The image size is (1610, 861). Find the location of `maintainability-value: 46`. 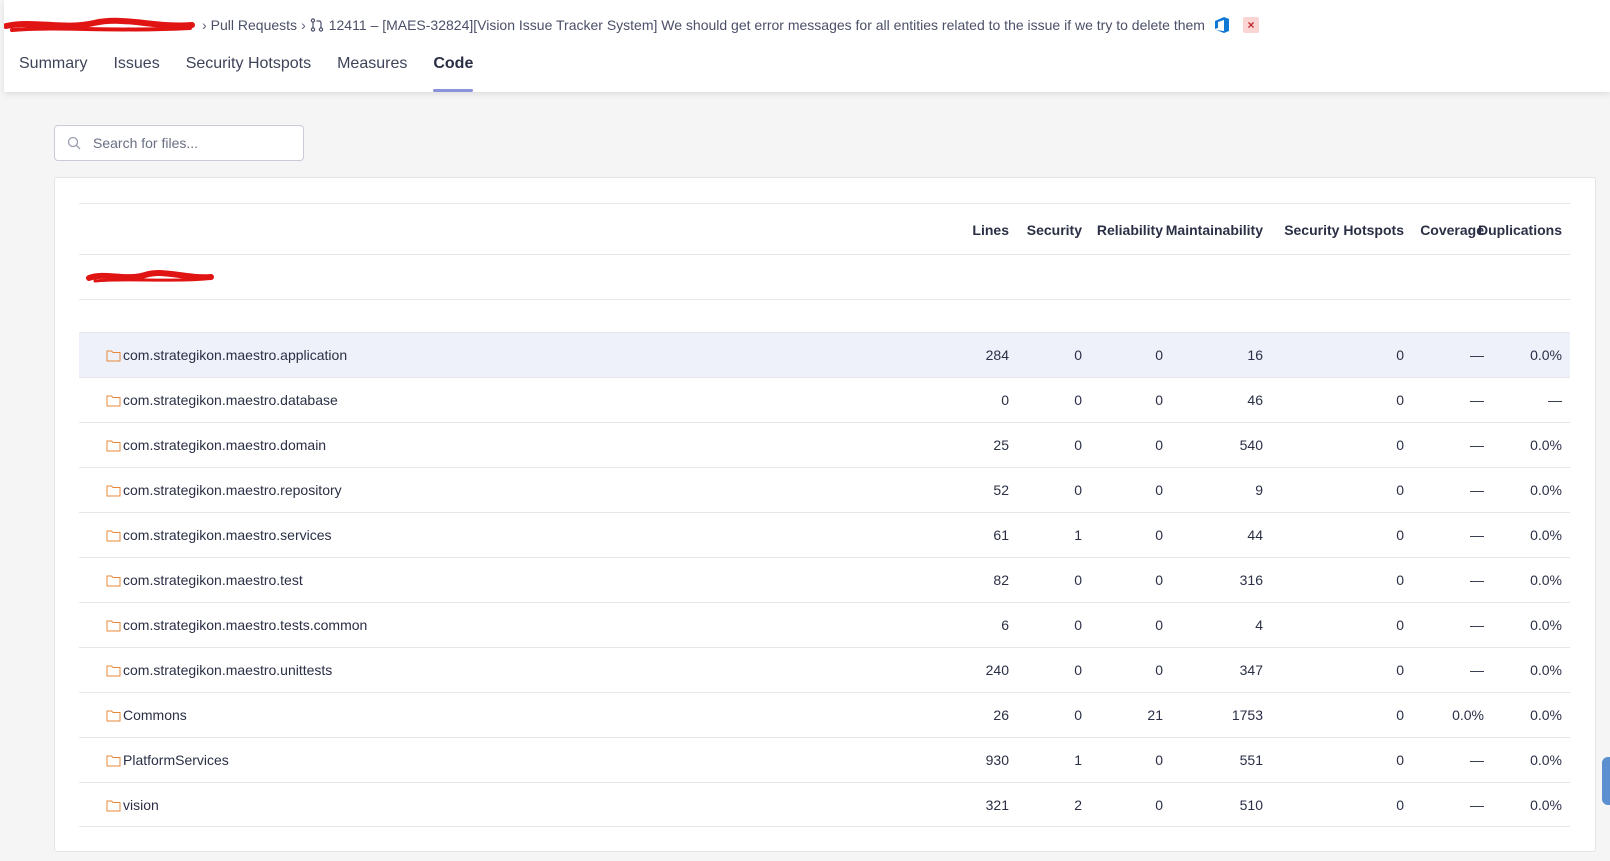

maintainability-value: 46 is located at coordinates (1255, 400).